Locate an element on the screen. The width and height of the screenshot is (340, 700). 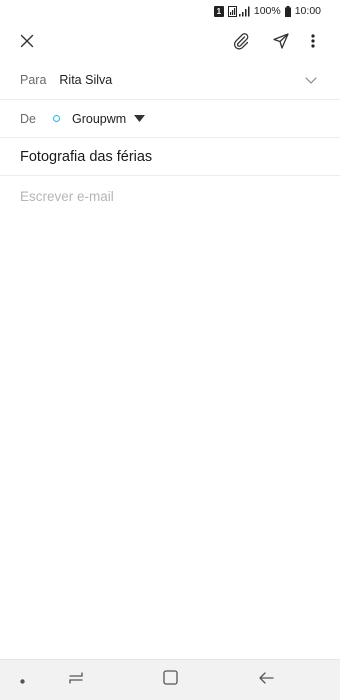
recent-apps-button is located at coordinates (76, 680).